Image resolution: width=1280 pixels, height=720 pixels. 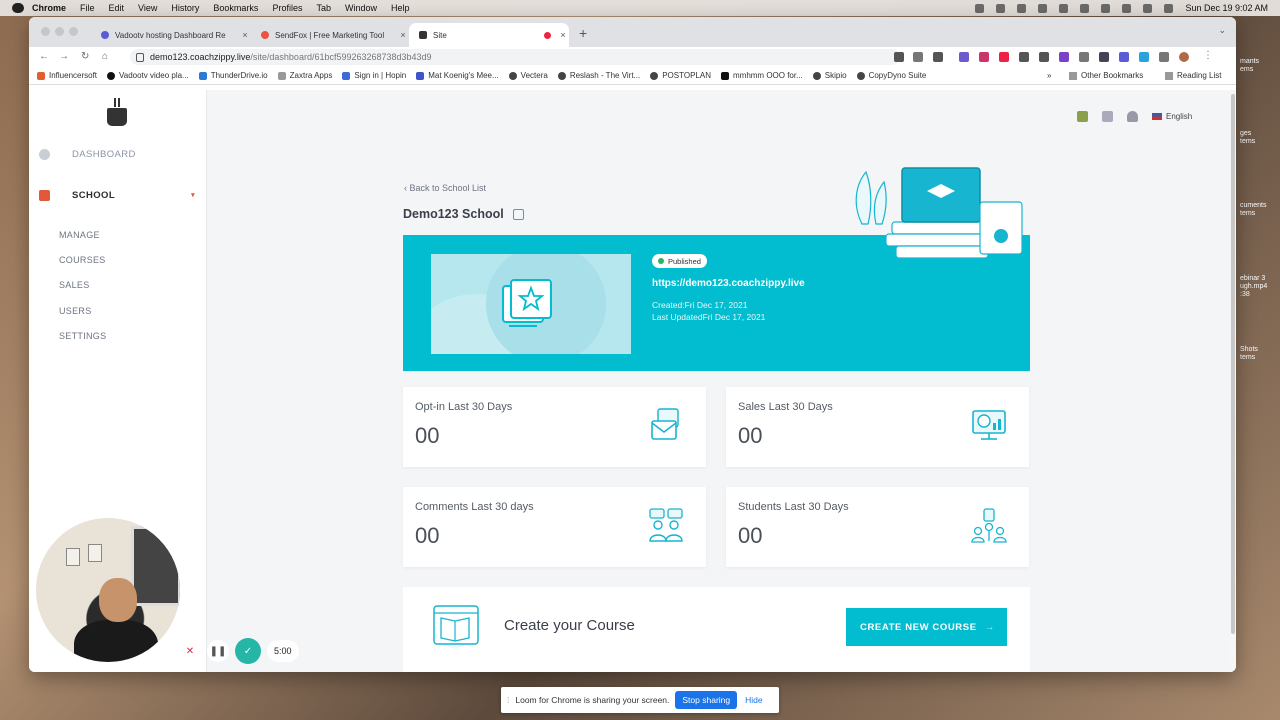 What do you see at coordinates (85, 56) in the screenshot?
I see `reload-icon: ↻` at bounding box center [85, 56].